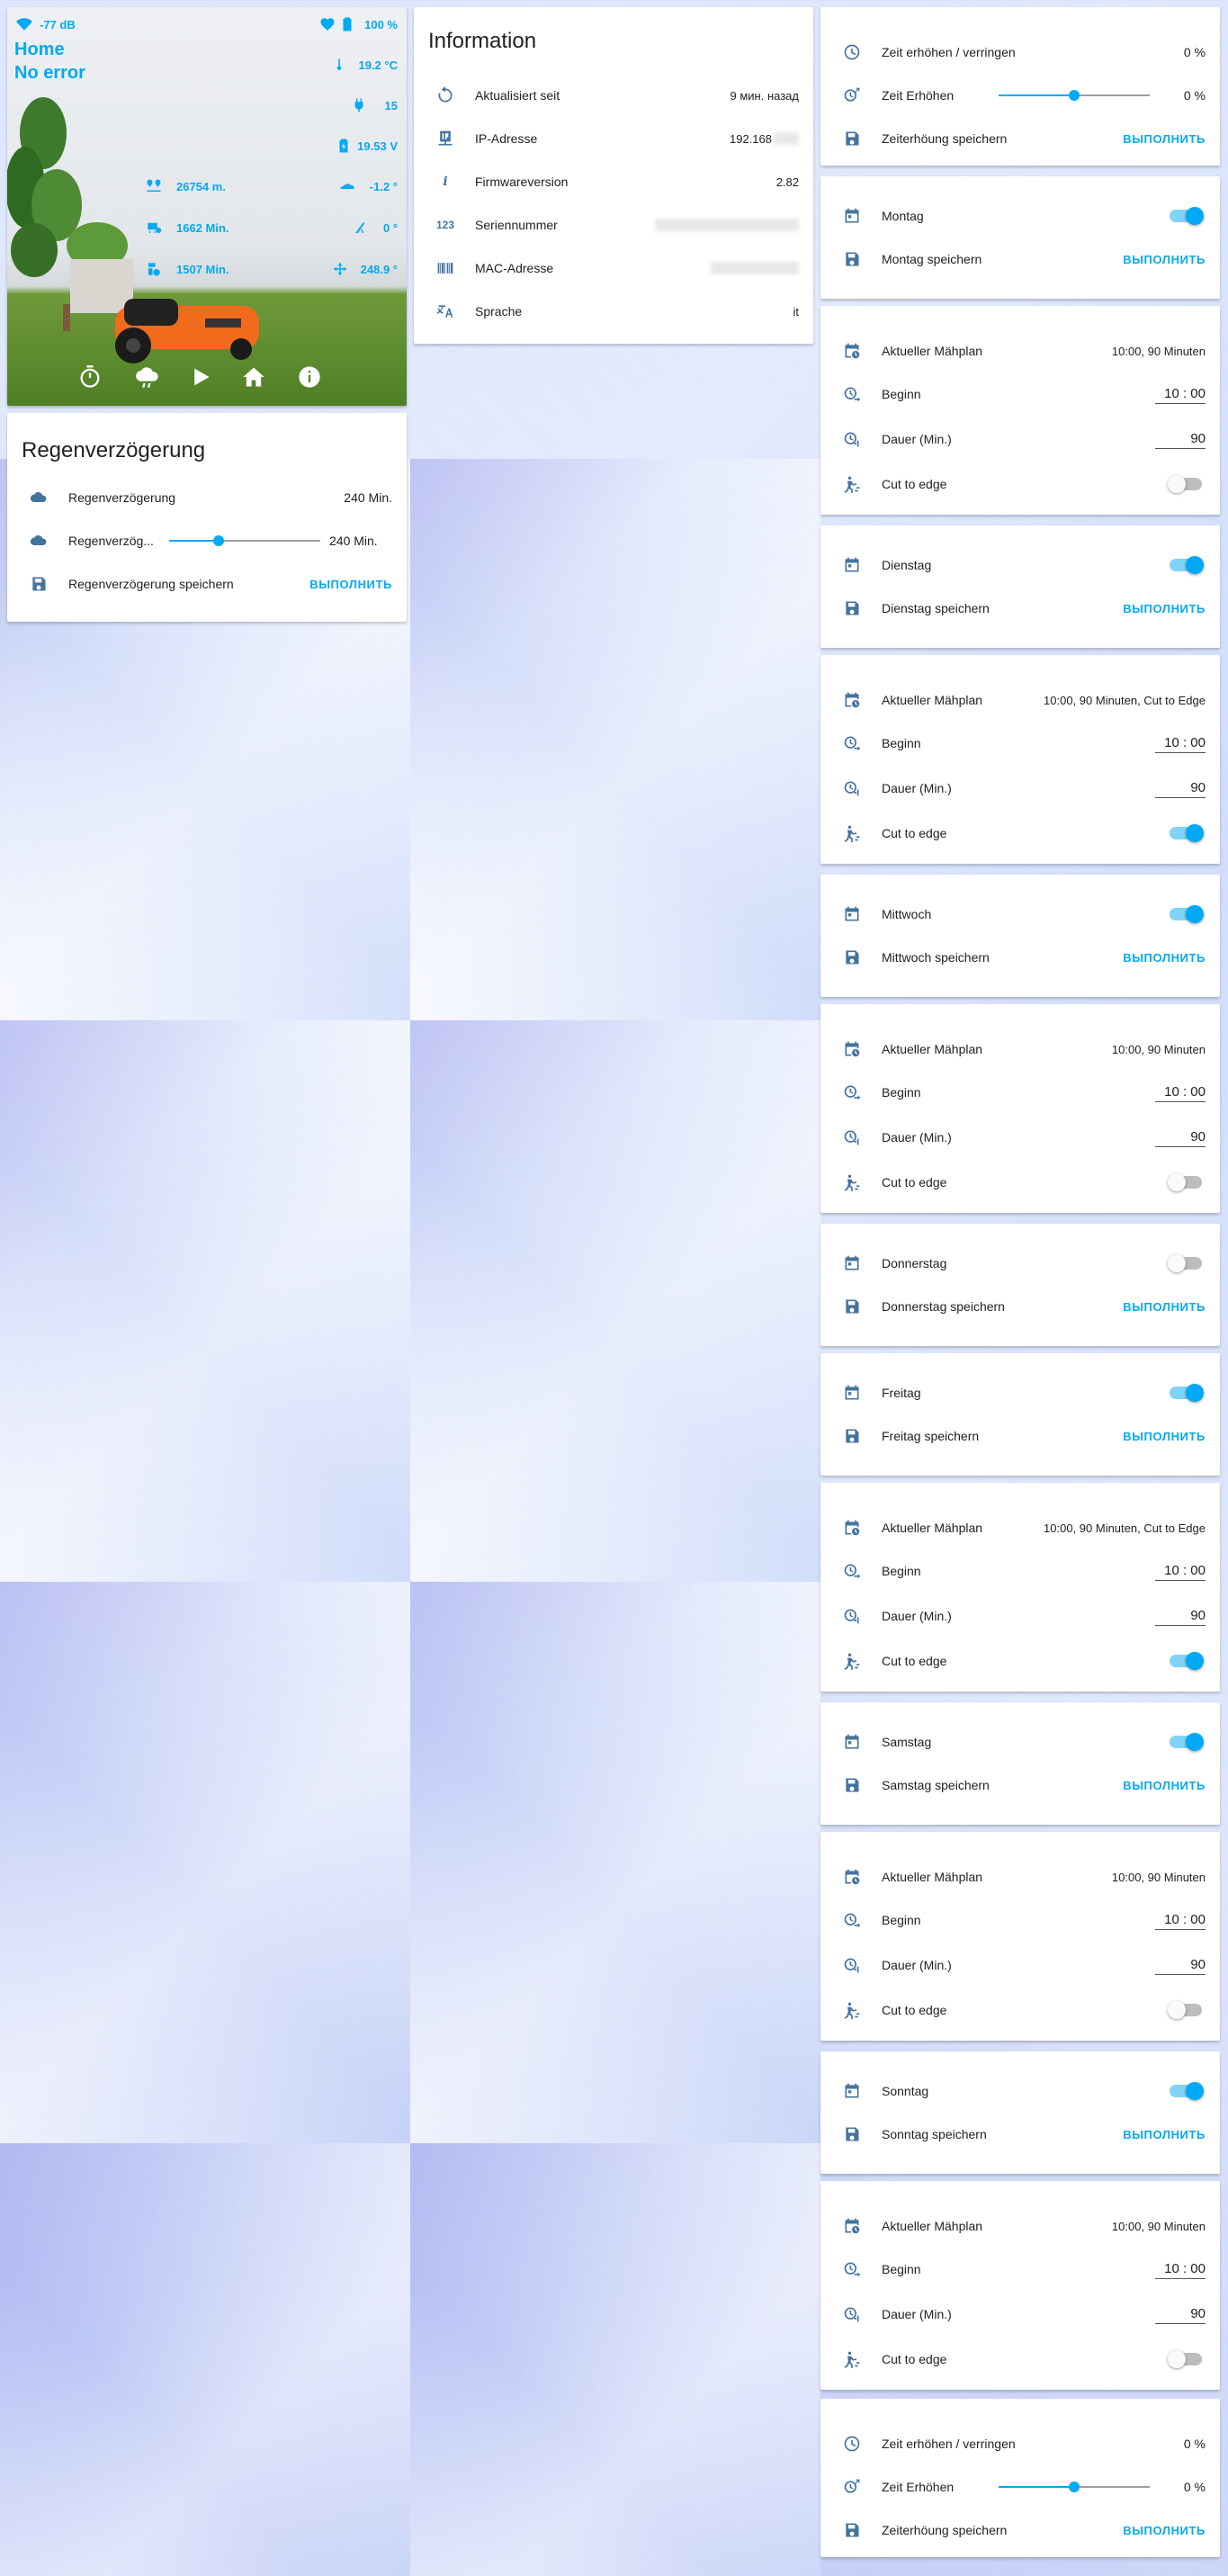 The width and height of the screenshot is (1228, 2576). Describe the element at coordinates (147, 377) in the screenshot. I see `rain-sensor-button` at that location.